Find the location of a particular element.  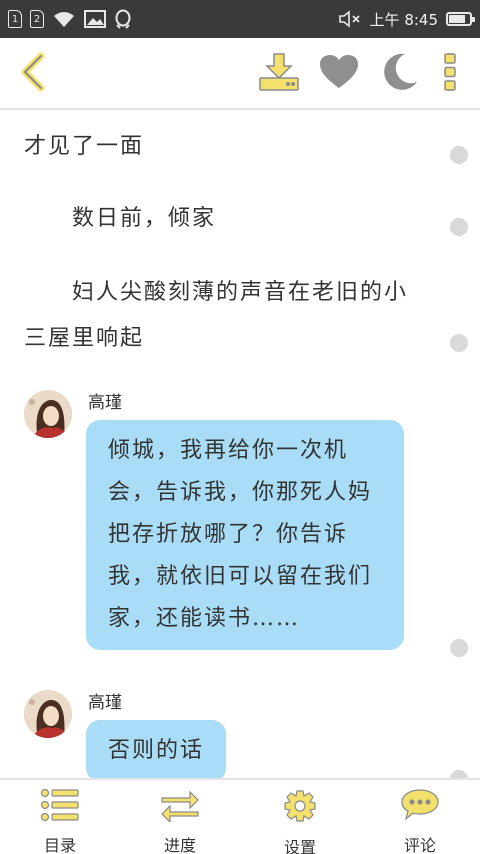

paragraph-2: 数日前，倾家 is located at coordinates (120, 218).